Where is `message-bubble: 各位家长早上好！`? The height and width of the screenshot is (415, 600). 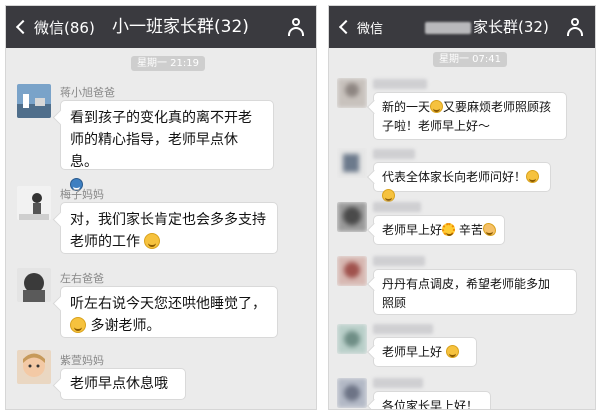 message-bubble: 各位家长早上好！ is located at coordinates (432, 400).